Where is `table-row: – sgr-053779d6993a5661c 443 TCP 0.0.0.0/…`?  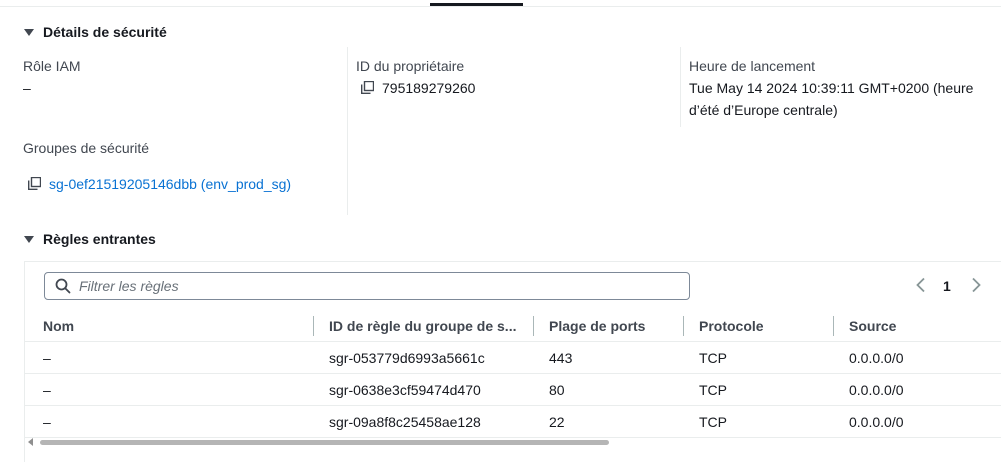 table-row: – sgr-053779d6993a5661c 443 TCP 0.0.0.0/… is located at coordinates (512, 358).